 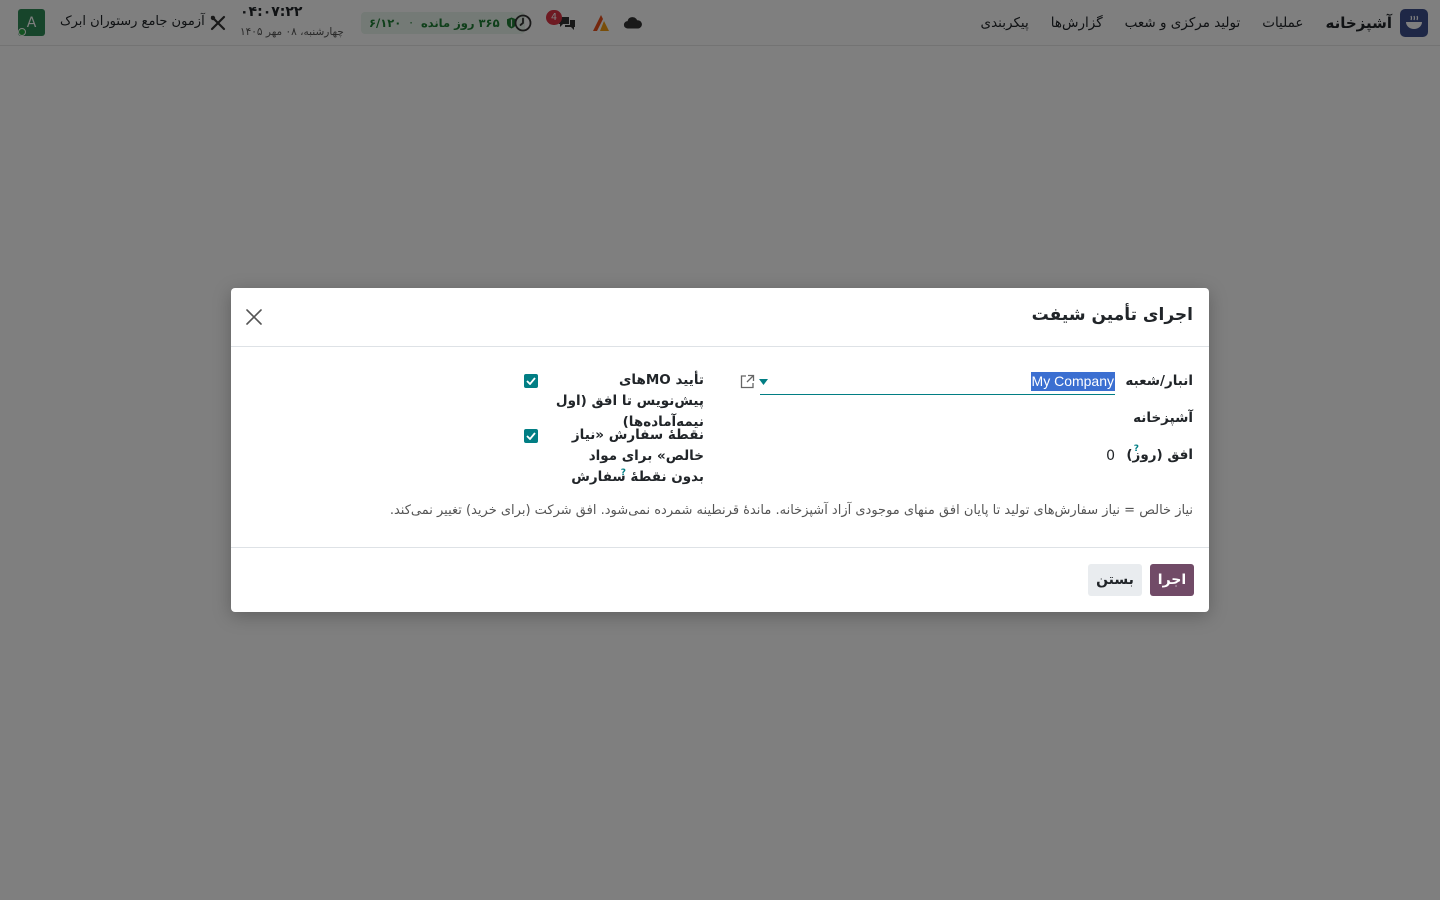 What do you see at coordinates (1110, 456) in the screenshot?
I see `horizon-input: 0` at bounding box center [1110, 456].